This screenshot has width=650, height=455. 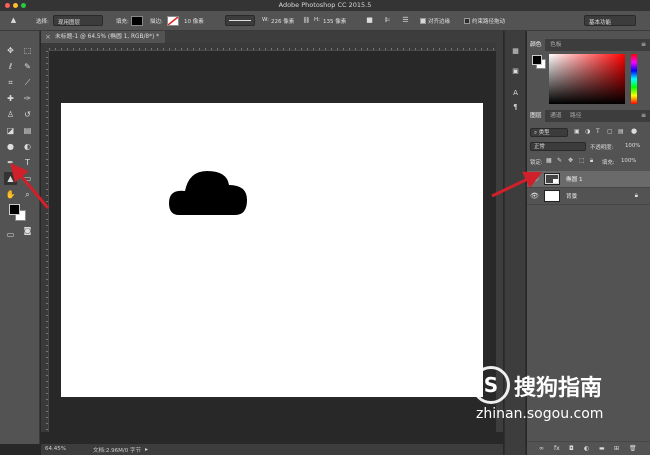 I want to click on clone-stamp-tool: ♙, so click(x=10, y=114).